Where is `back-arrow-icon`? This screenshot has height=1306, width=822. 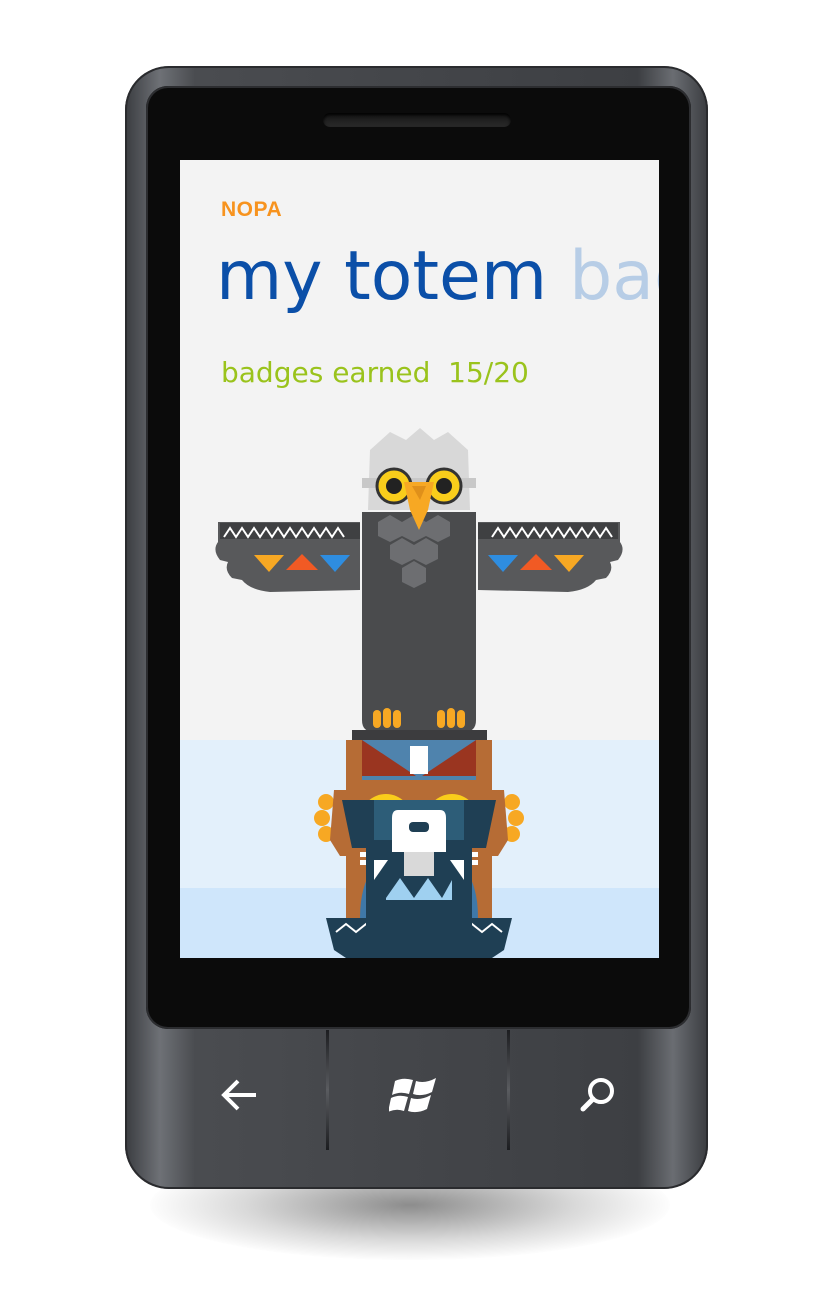
back-arrow-icon is located at coordinates (238, 1095).